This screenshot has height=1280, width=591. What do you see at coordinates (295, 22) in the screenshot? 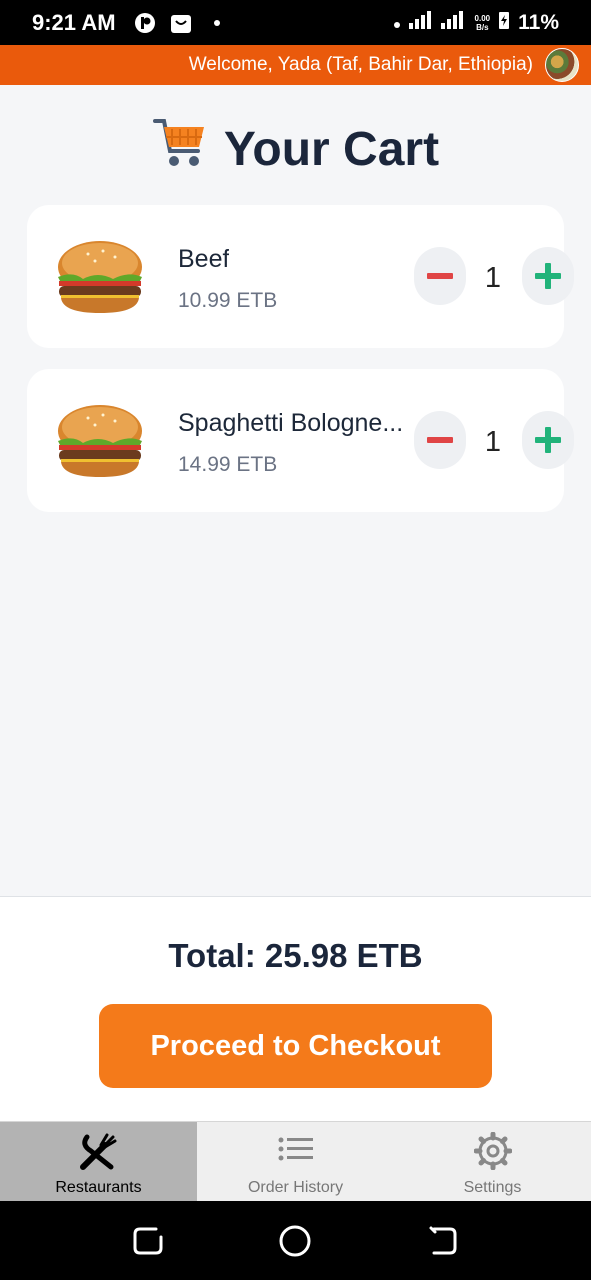
I see `status-bar: 9:21 AM 0.00 B/s 11%` at bounding box center [295, 22].